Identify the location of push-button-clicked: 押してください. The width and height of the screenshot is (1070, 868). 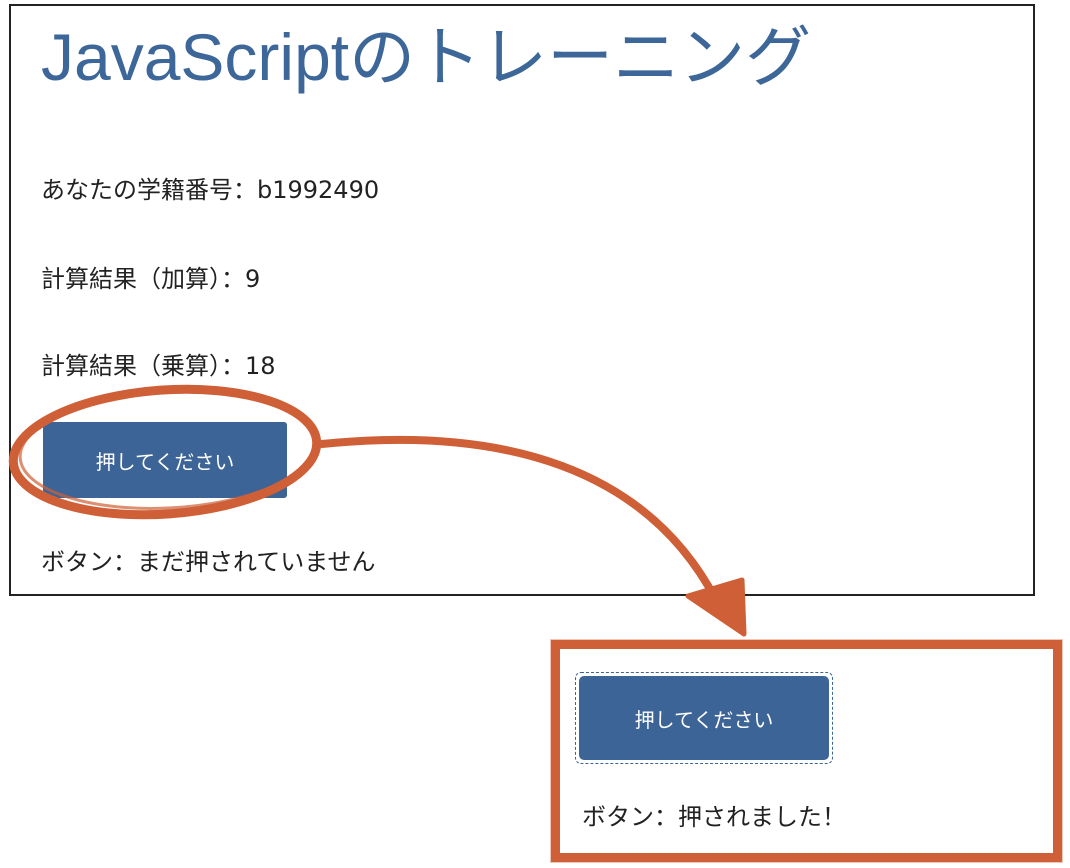
(704, 718).